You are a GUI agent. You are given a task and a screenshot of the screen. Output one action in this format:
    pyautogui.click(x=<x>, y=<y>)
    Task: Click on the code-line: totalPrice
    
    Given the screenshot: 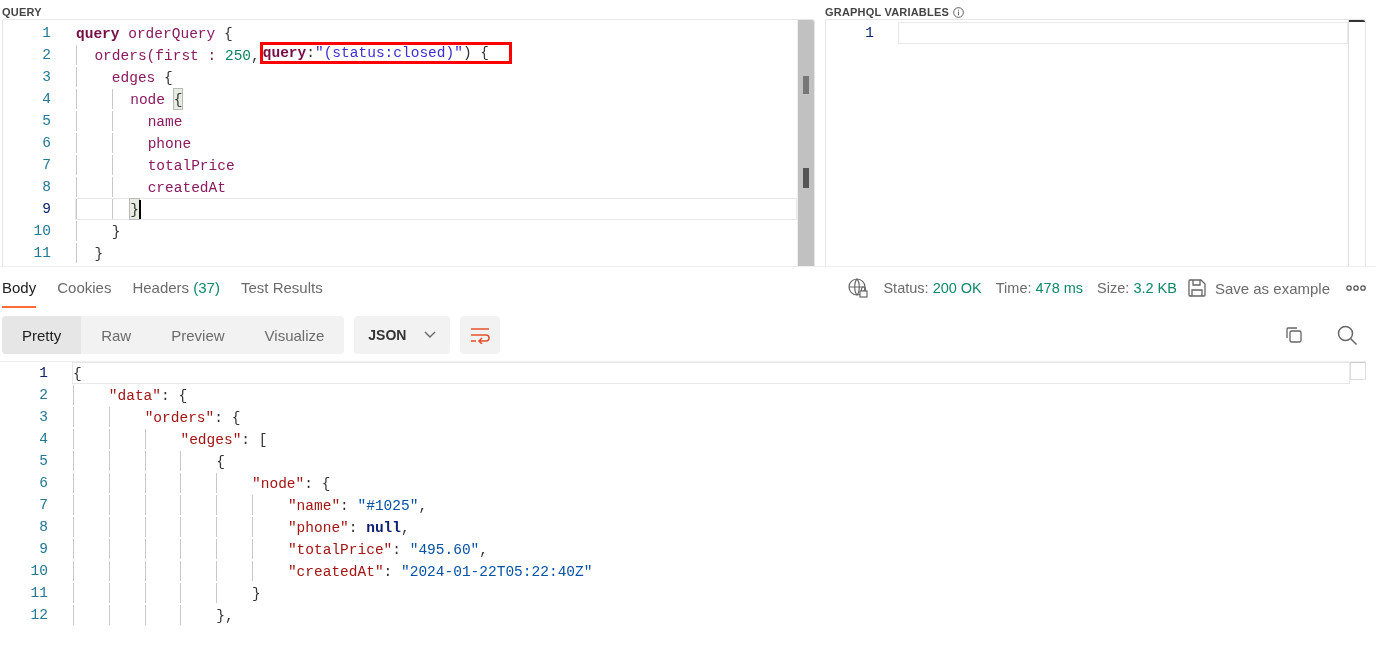 What is the action you would take?
    pyautogui.click(x=436, y=165)
    